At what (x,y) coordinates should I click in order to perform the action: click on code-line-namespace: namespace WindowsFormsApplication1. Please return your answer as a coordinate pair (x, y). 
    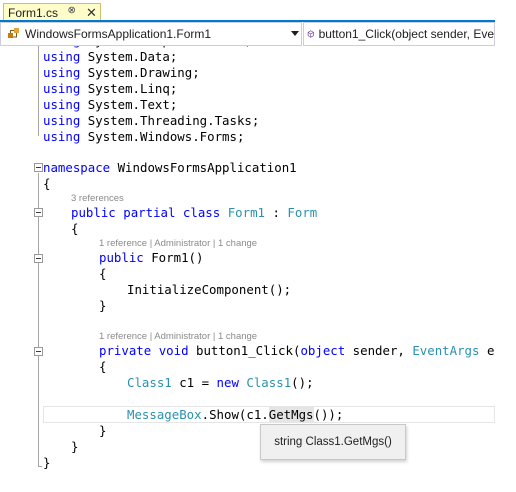
    Looking at the image, I should click on (170, 168).